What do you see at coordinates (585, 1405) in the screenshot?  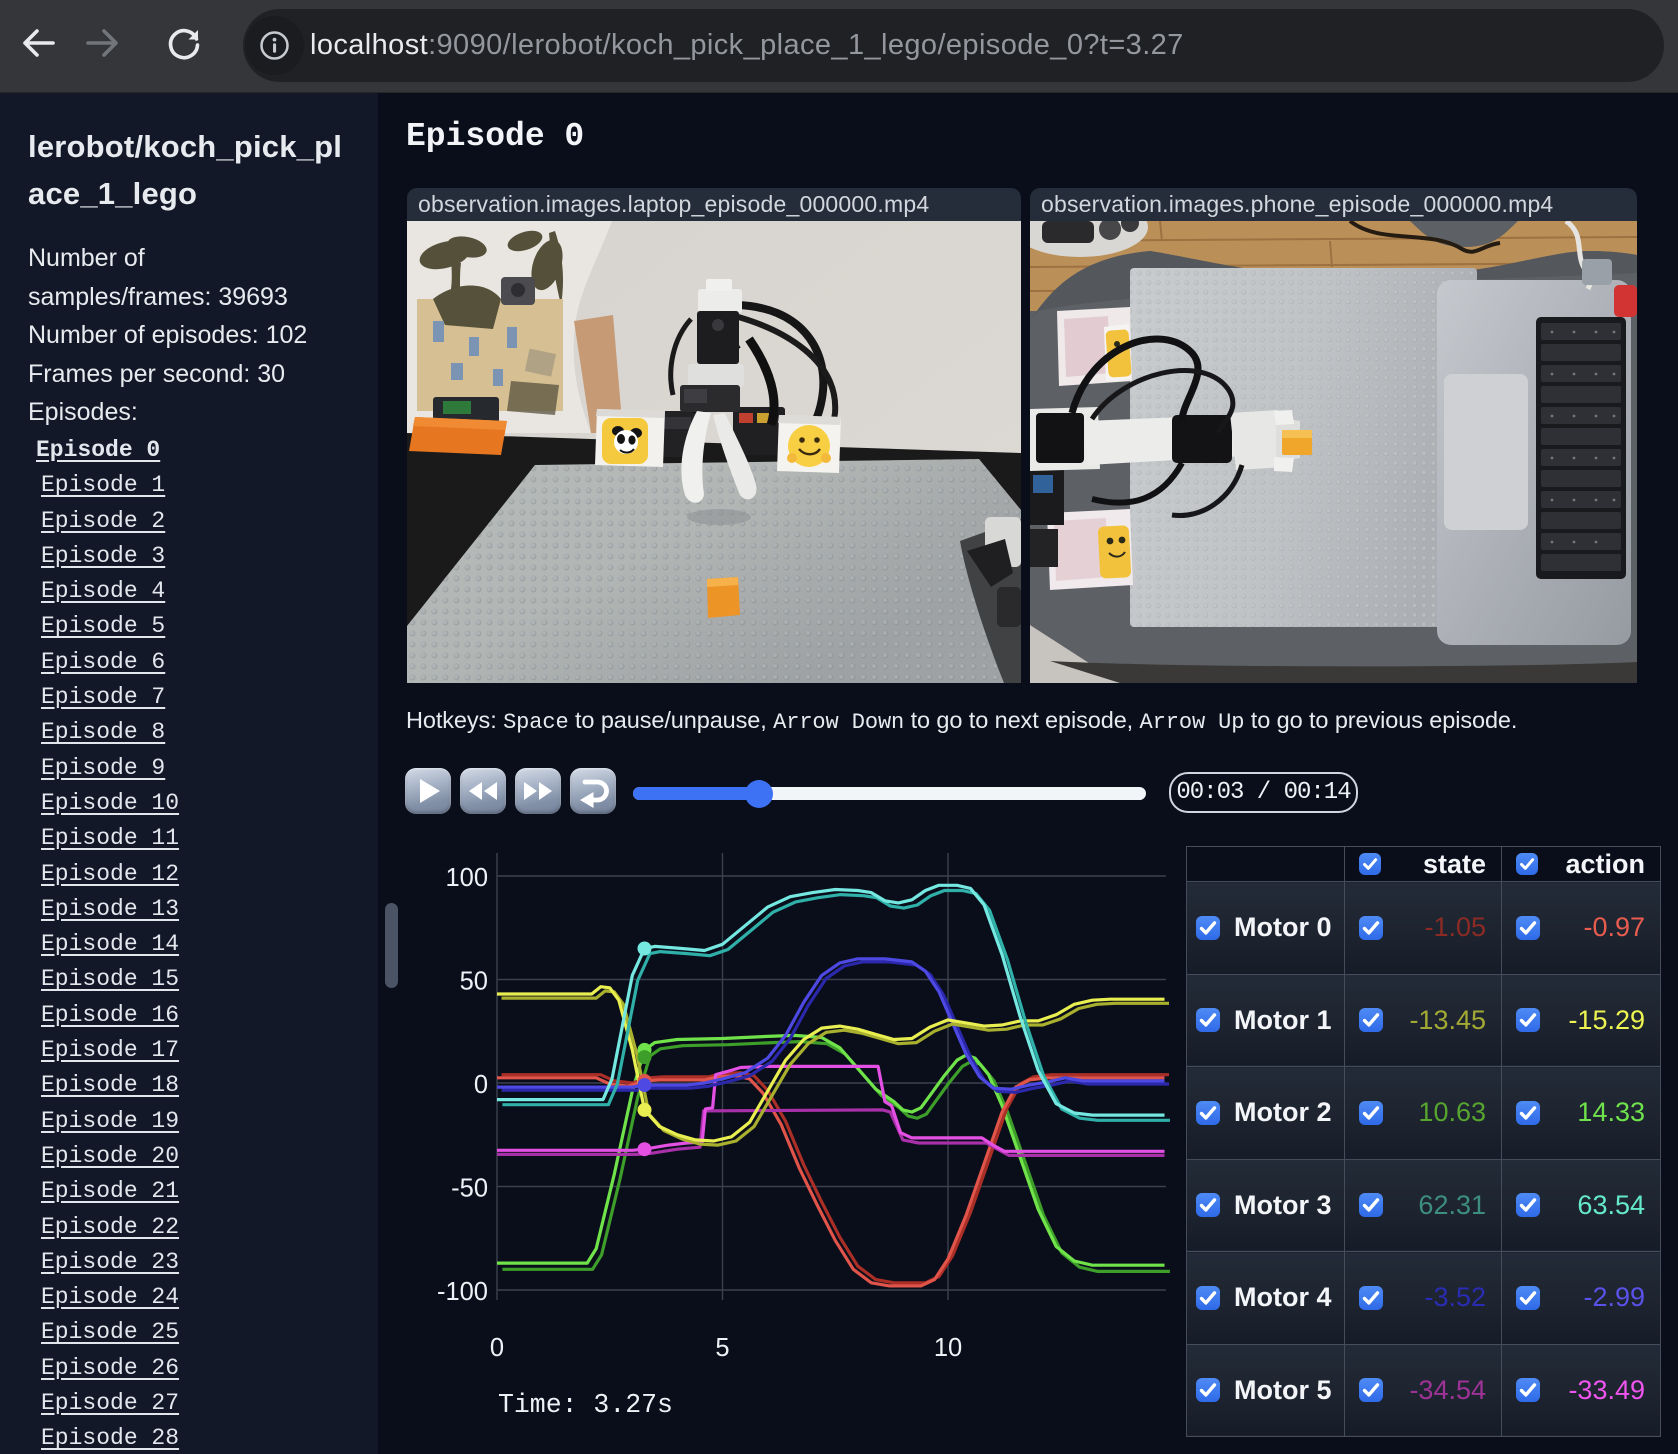 I see `svg-text: Time: 3.27s` at bounding box center [585, 1405].